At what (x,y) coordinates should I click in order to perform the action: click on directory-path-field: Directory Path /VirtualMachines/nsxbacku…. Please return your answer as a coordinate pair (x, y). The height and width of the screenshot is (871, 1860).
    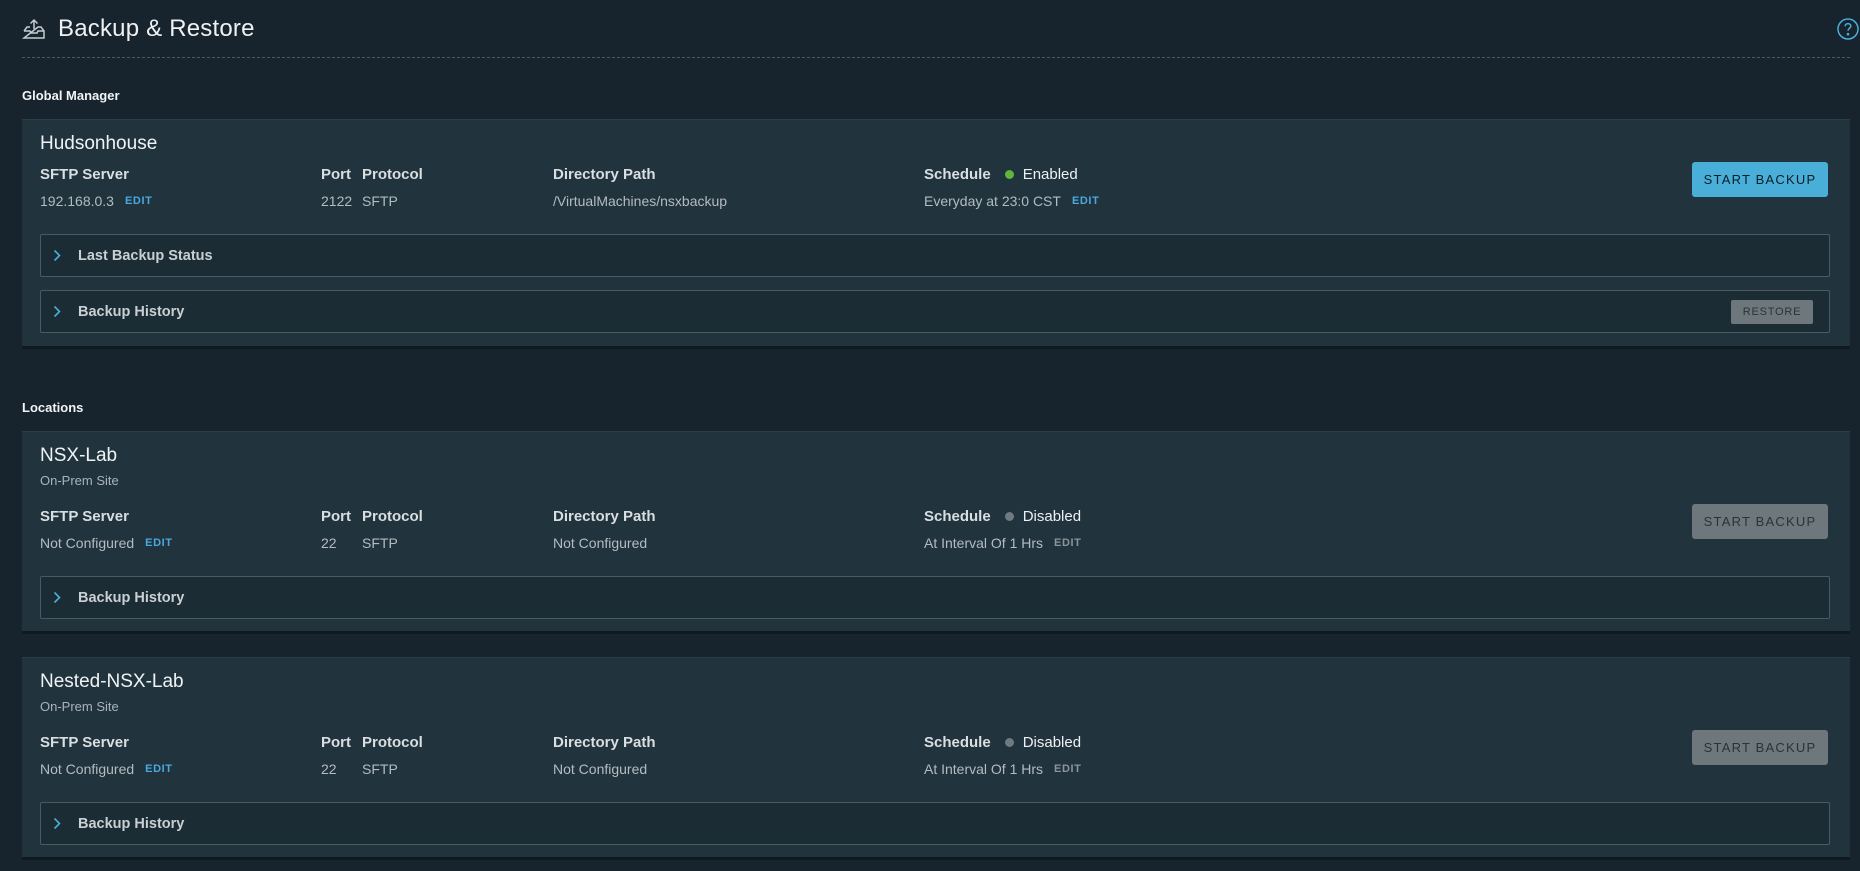
    Looking at the image, I should click on (640, 187).